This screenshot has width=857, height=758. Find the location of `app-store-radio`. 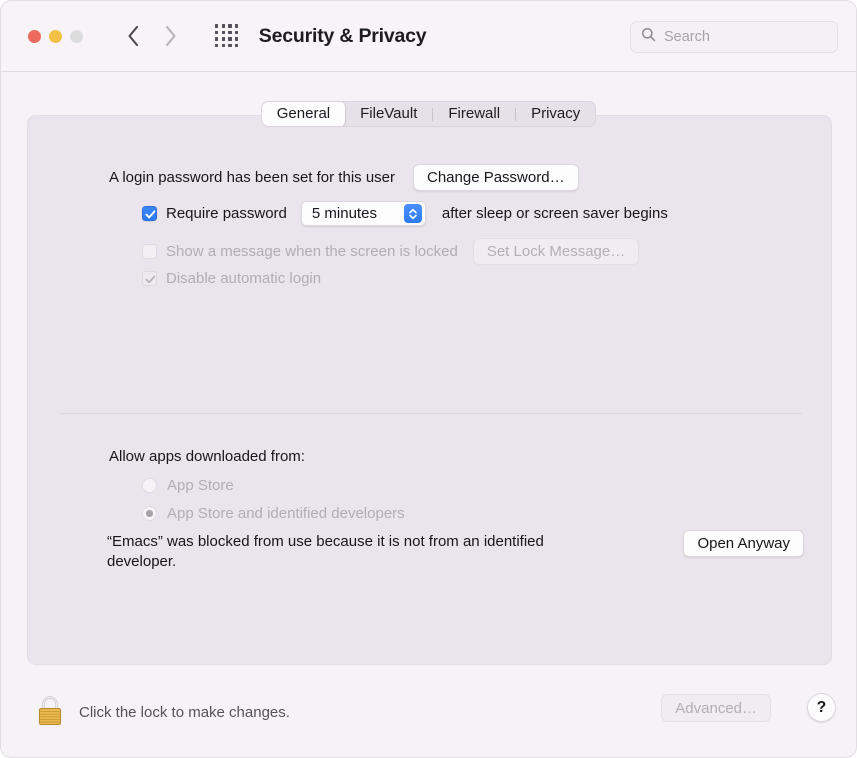

app-store-radio is located at coordinates (149, 485).